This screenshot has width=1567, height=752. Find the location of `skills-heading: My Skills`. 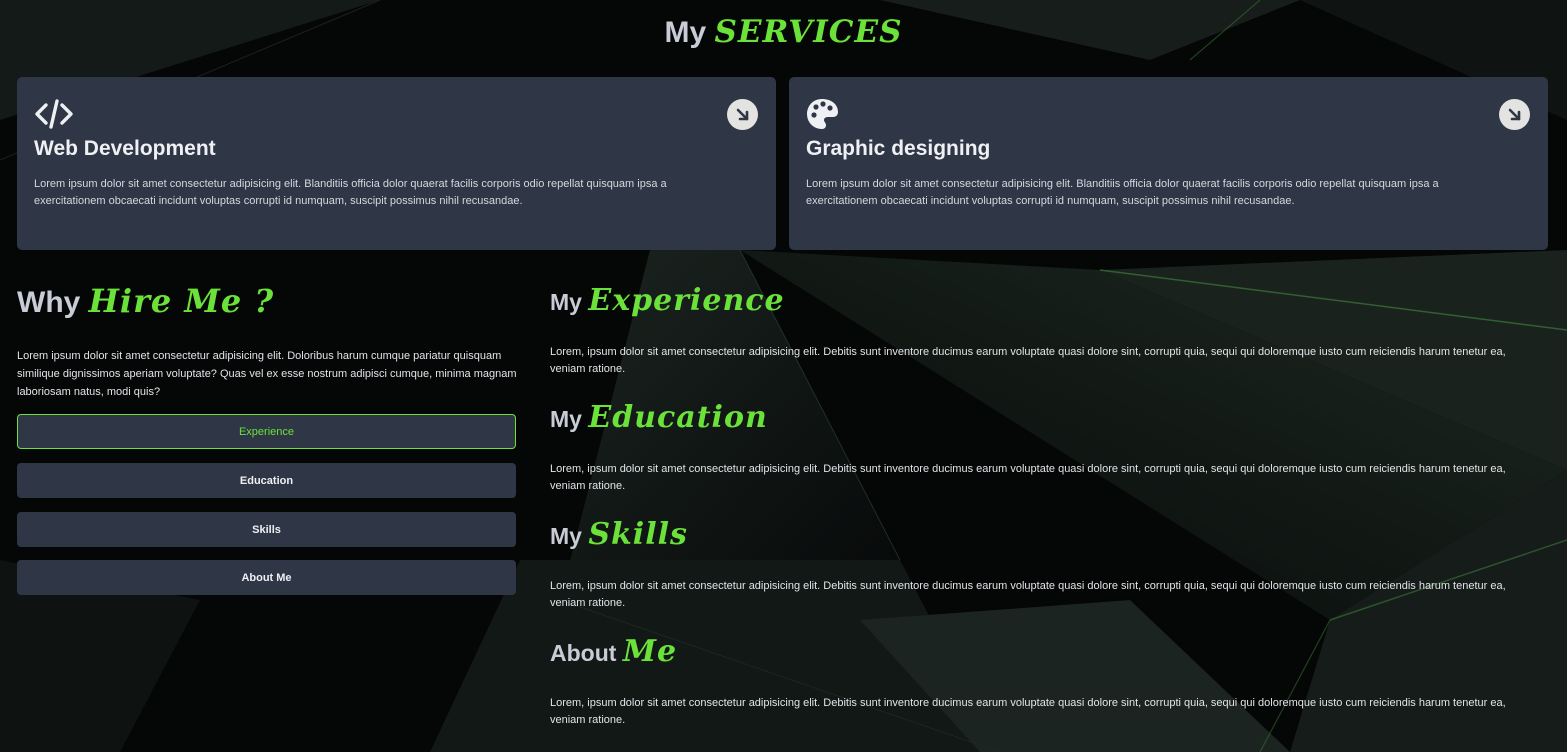

skills-heading: My Skills is located at coordinates (619, 534).